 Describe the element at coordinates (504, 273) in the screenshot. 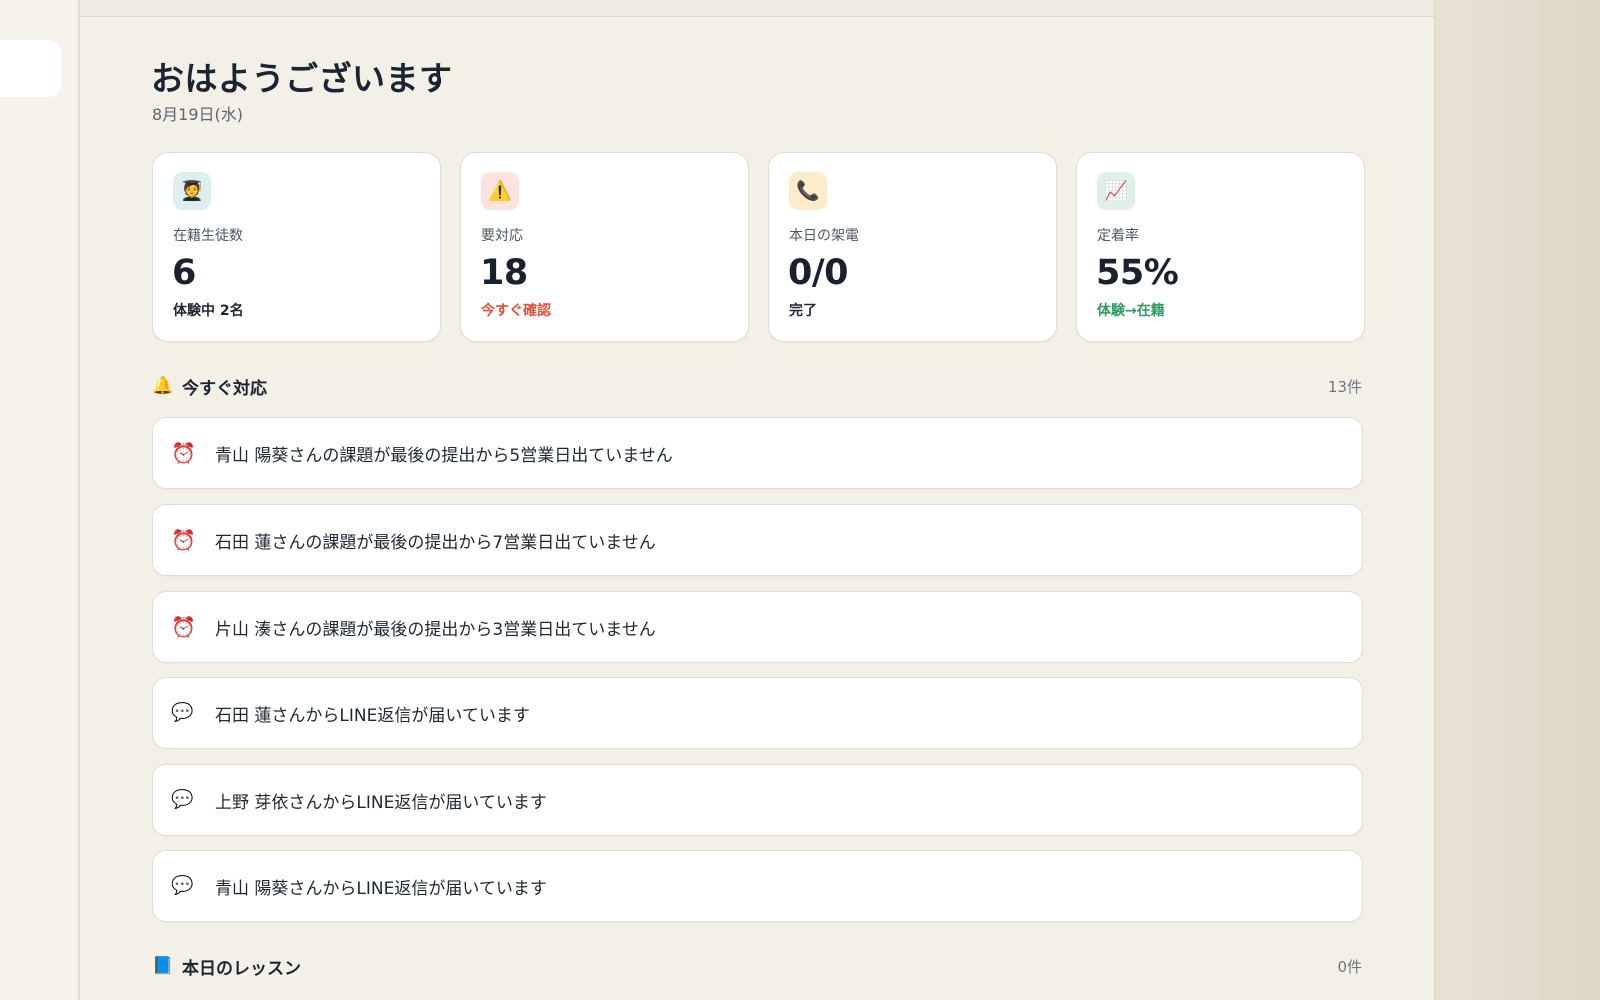

I see `stat-value: 18` at that location.